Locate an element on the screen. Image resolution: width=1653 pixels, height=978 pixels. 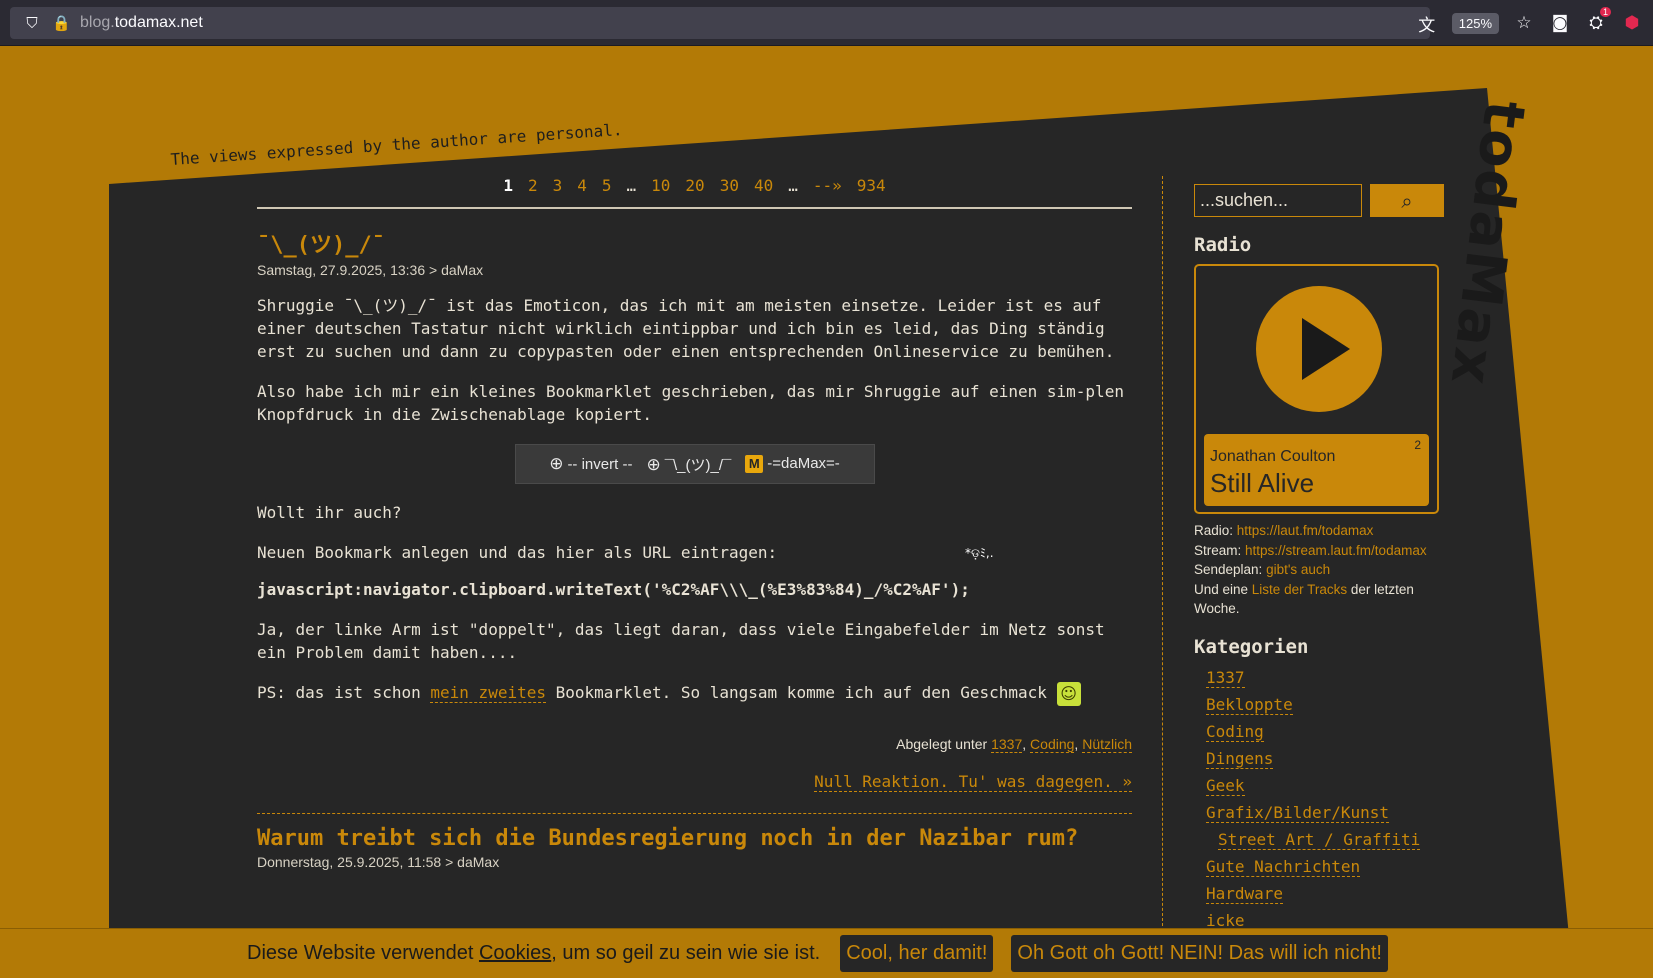
damax-logo-icon: M is located at coordinates (754, 464).